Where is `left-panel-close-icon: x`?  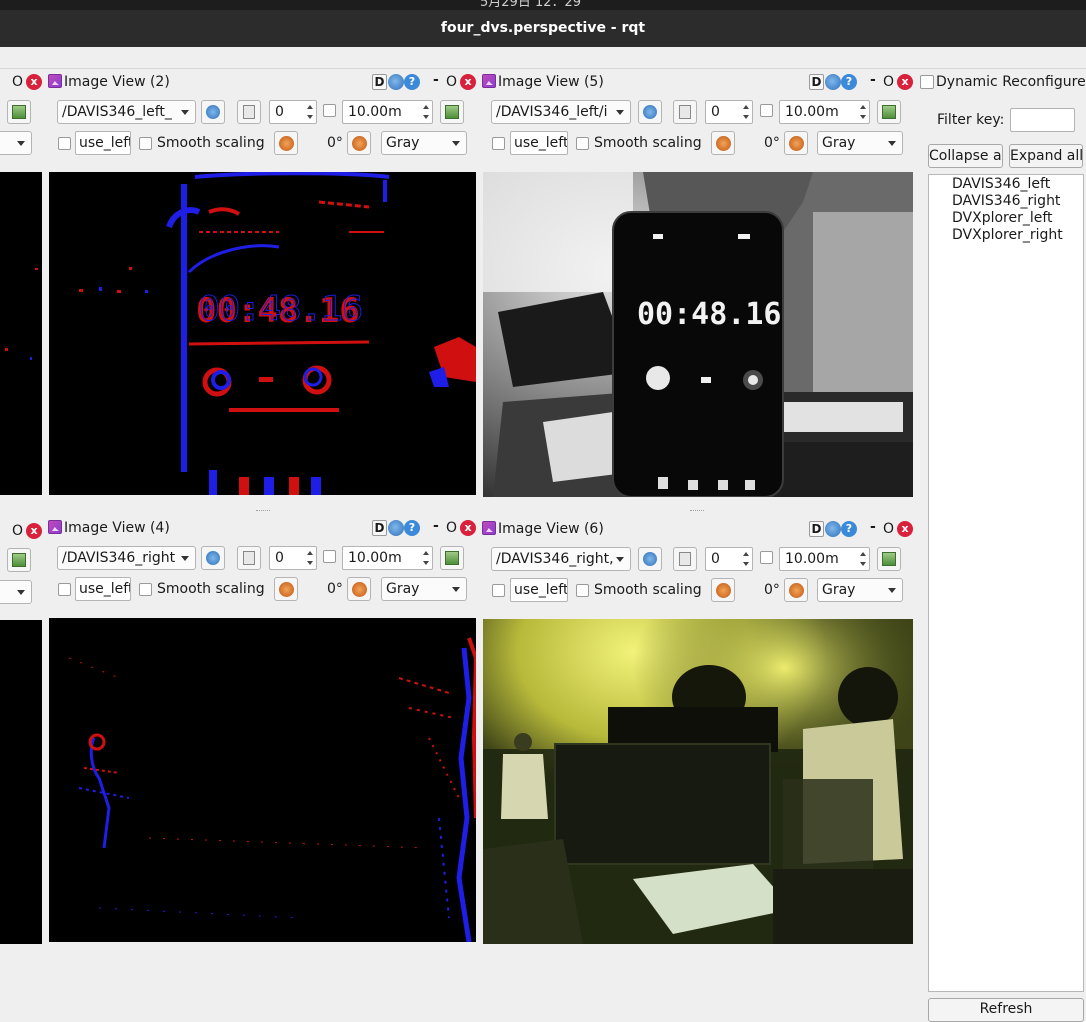
left-panel-close-icon: x is located at coordinates (34, 82).